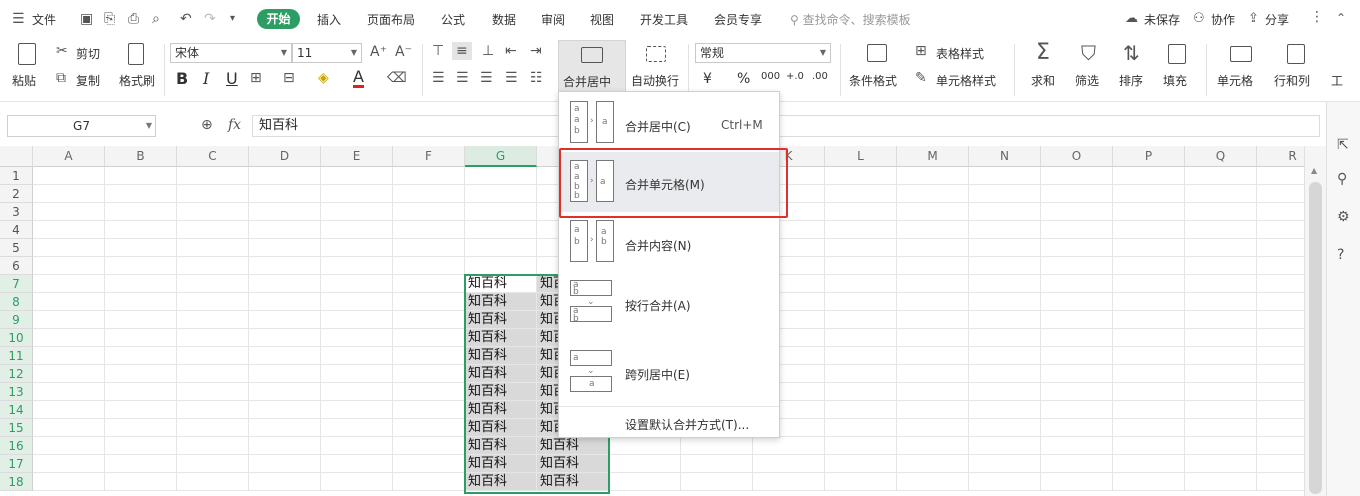  Describe the element at coordinates (501, 194) in the screenshot. I see `cell-g2` at that location.